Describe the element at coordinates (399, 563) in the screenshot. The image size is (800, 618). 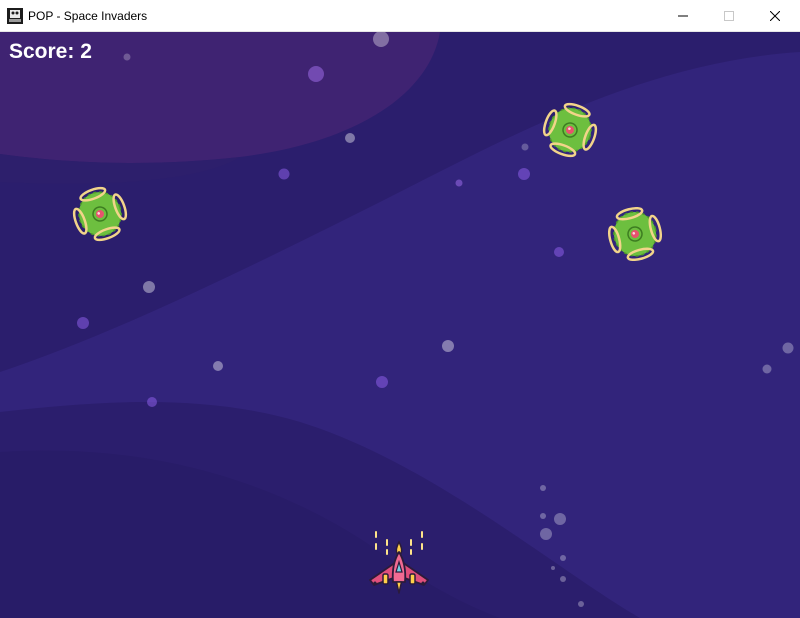
I see `player-spaceship-icon` at that location.